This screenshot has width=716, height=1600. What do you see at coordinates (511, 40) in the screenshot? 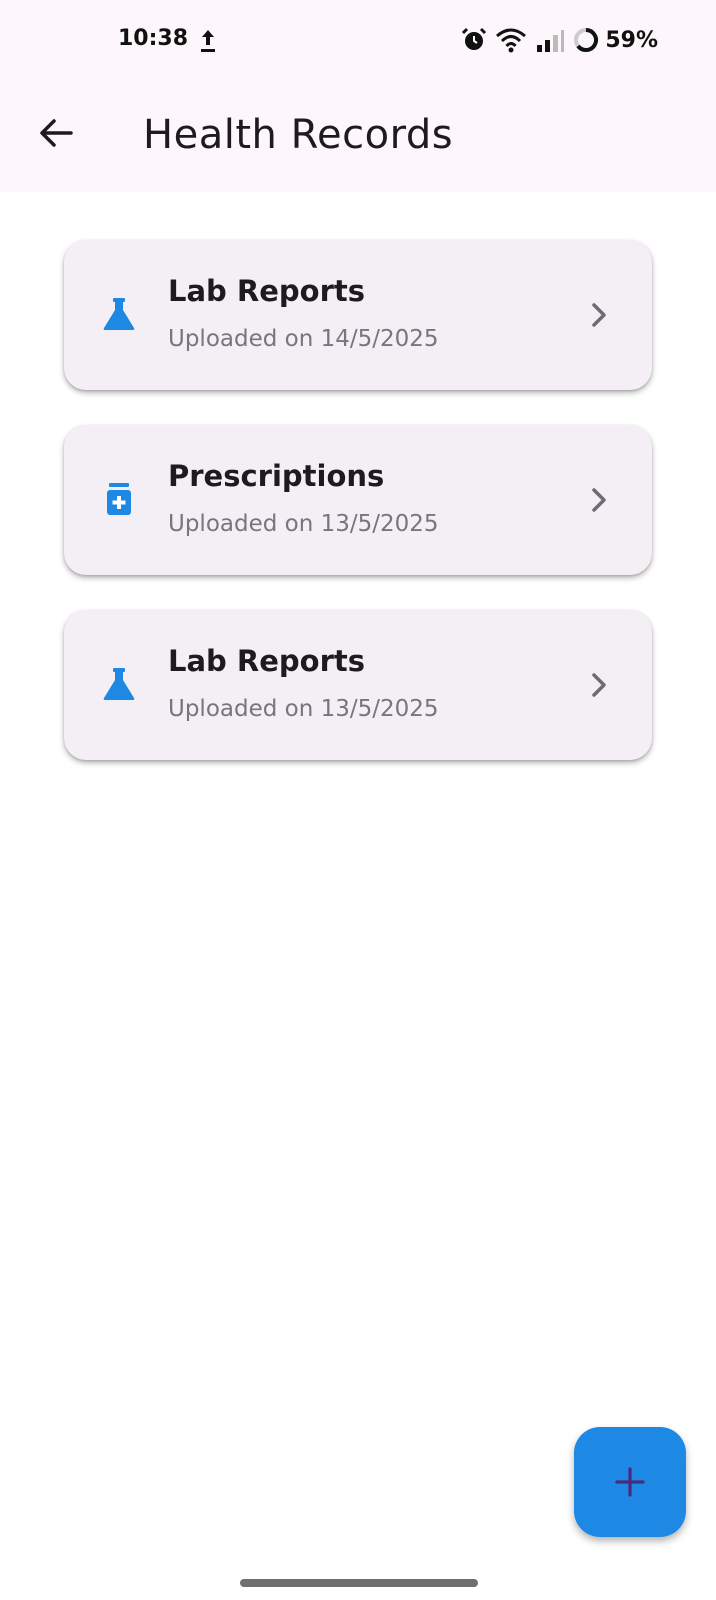
I see `wifi-icon` at bounding box center [511, 40].